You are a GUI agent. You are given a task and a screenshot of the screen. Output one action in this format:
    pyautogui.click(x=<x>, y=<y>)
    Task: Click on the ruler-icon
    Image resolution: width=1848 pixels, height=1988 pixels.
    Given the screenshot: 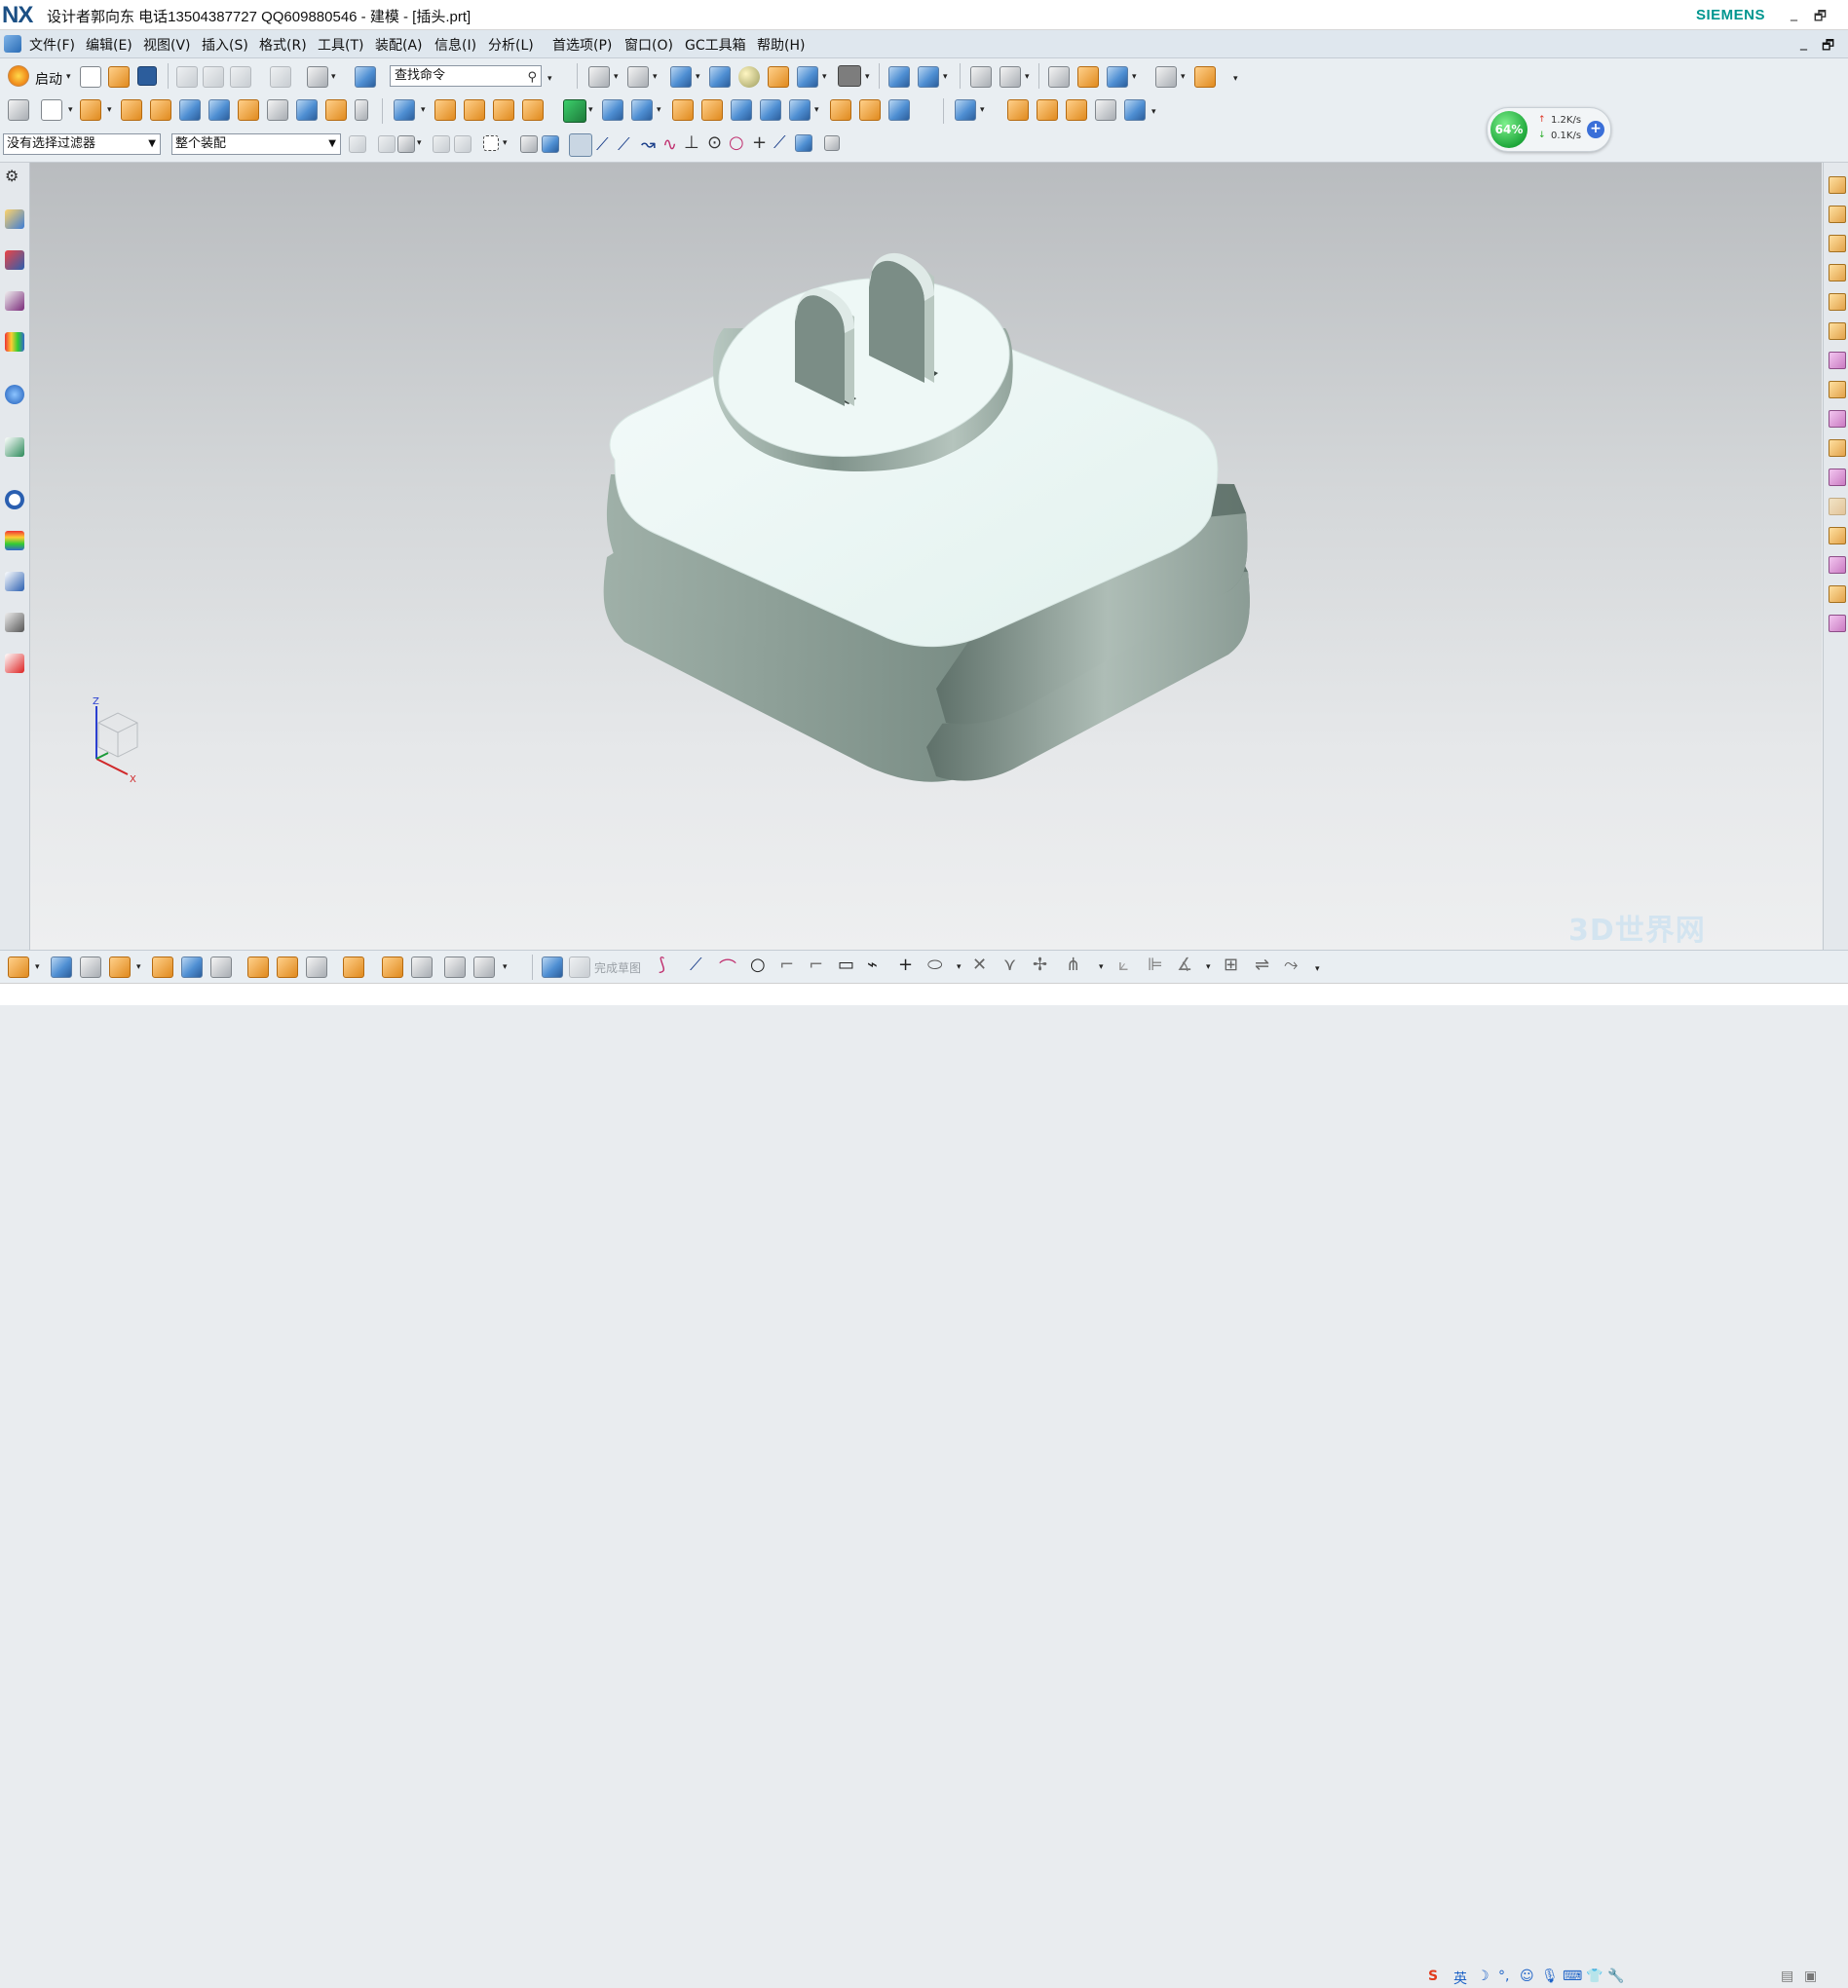 What is the action you would take?
    pyautogui.click(x=1205, y=77)
    